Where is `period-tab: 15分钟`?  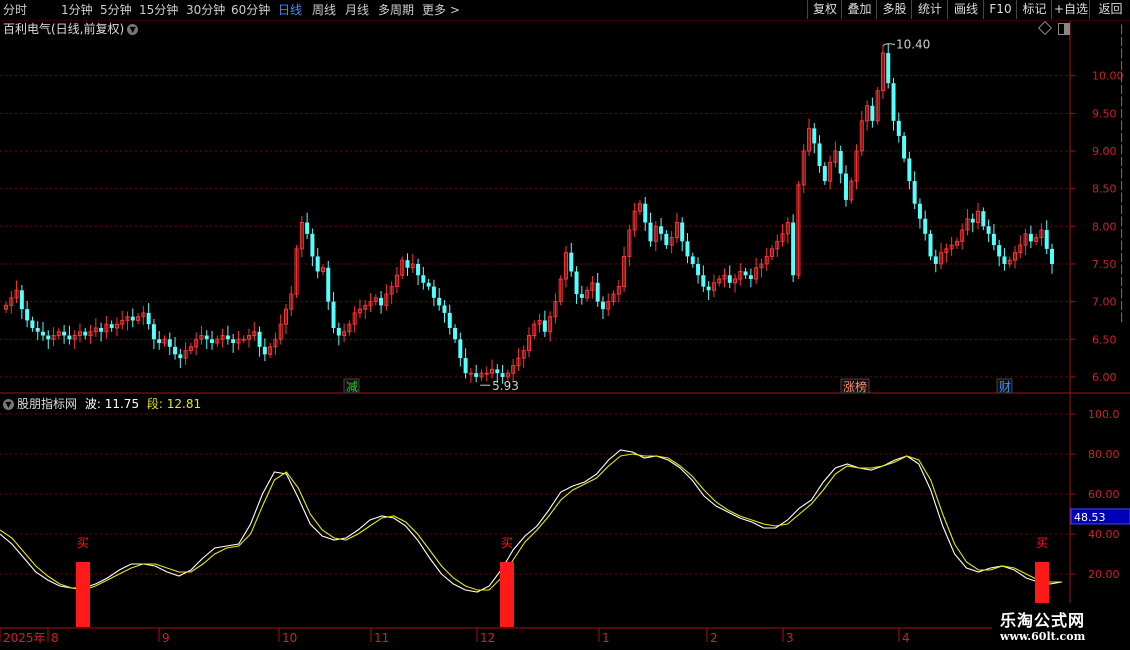
period-tab: 15分钟 is located at coordinates (158, 10).